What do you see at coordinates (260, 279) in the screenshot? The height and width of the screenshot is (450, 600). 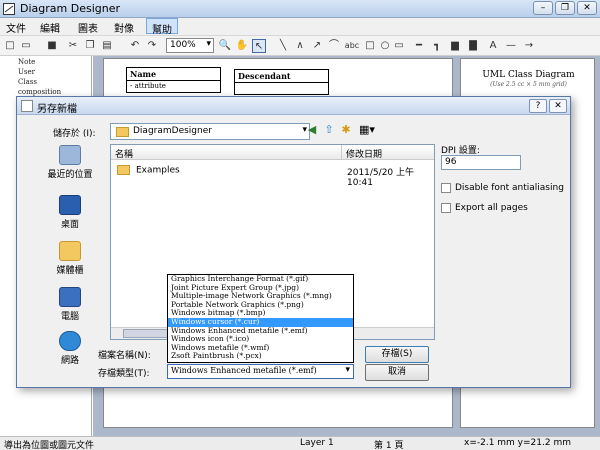 I see `filetype-option: Graphics Interchange Format (*.gif)` at bounding box center [260, 279].